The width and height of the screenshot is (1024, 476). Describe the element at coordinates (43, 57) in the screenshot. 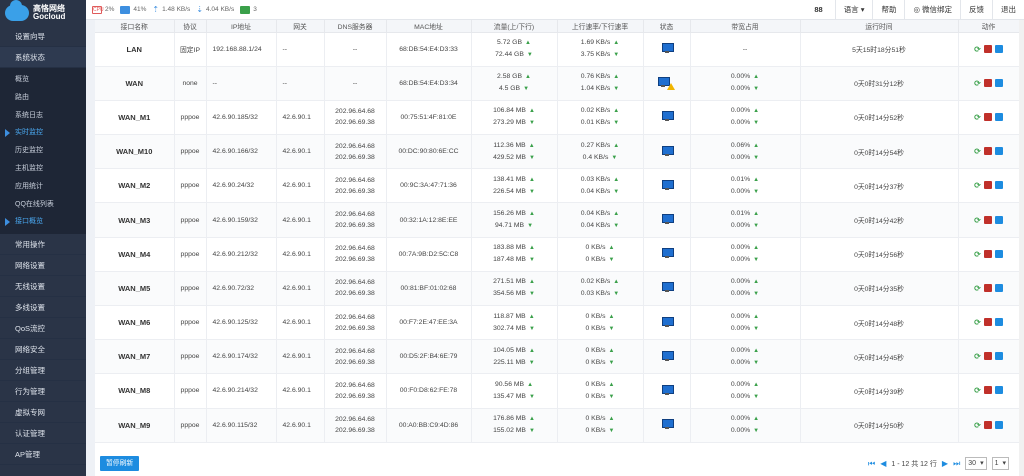

I see `menu-item: 系统状态` at that location.